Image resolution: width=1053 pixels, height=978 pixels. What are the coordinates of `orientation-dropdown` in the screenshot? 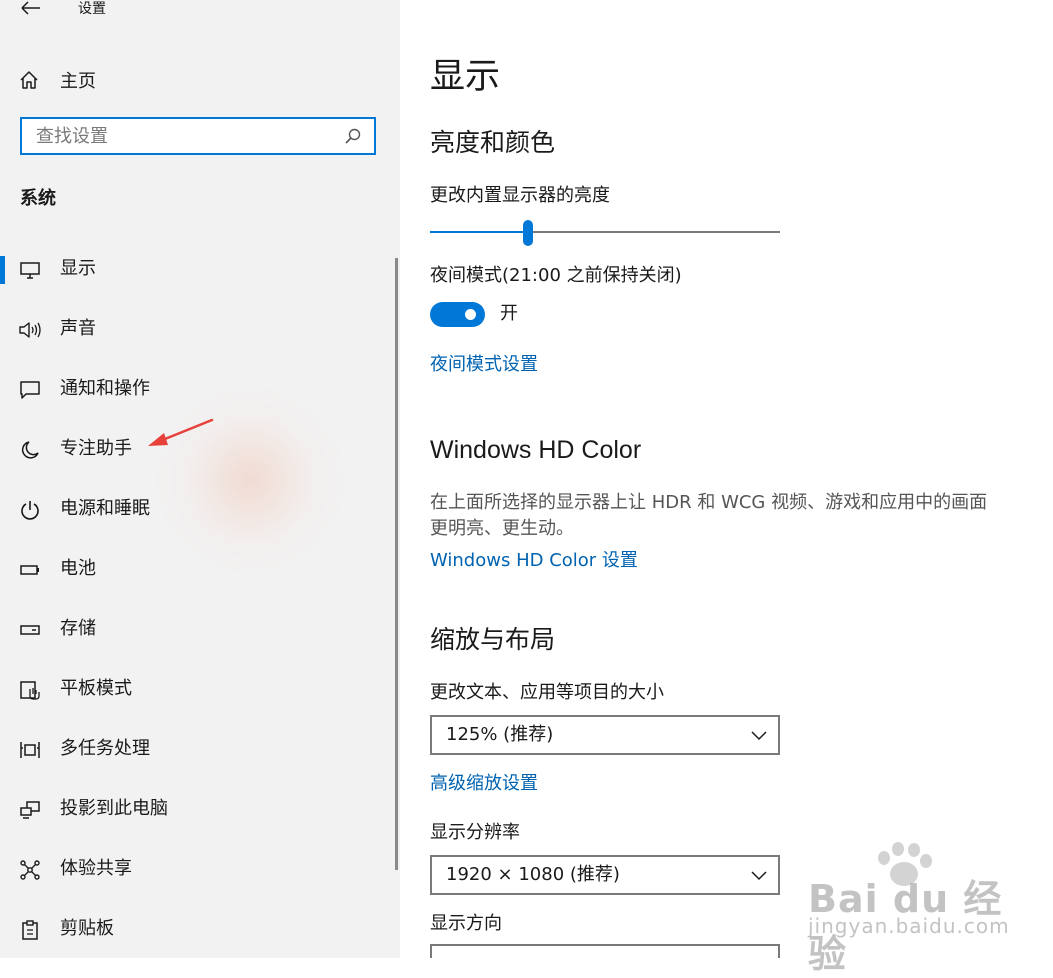 It's located at (605, 951).